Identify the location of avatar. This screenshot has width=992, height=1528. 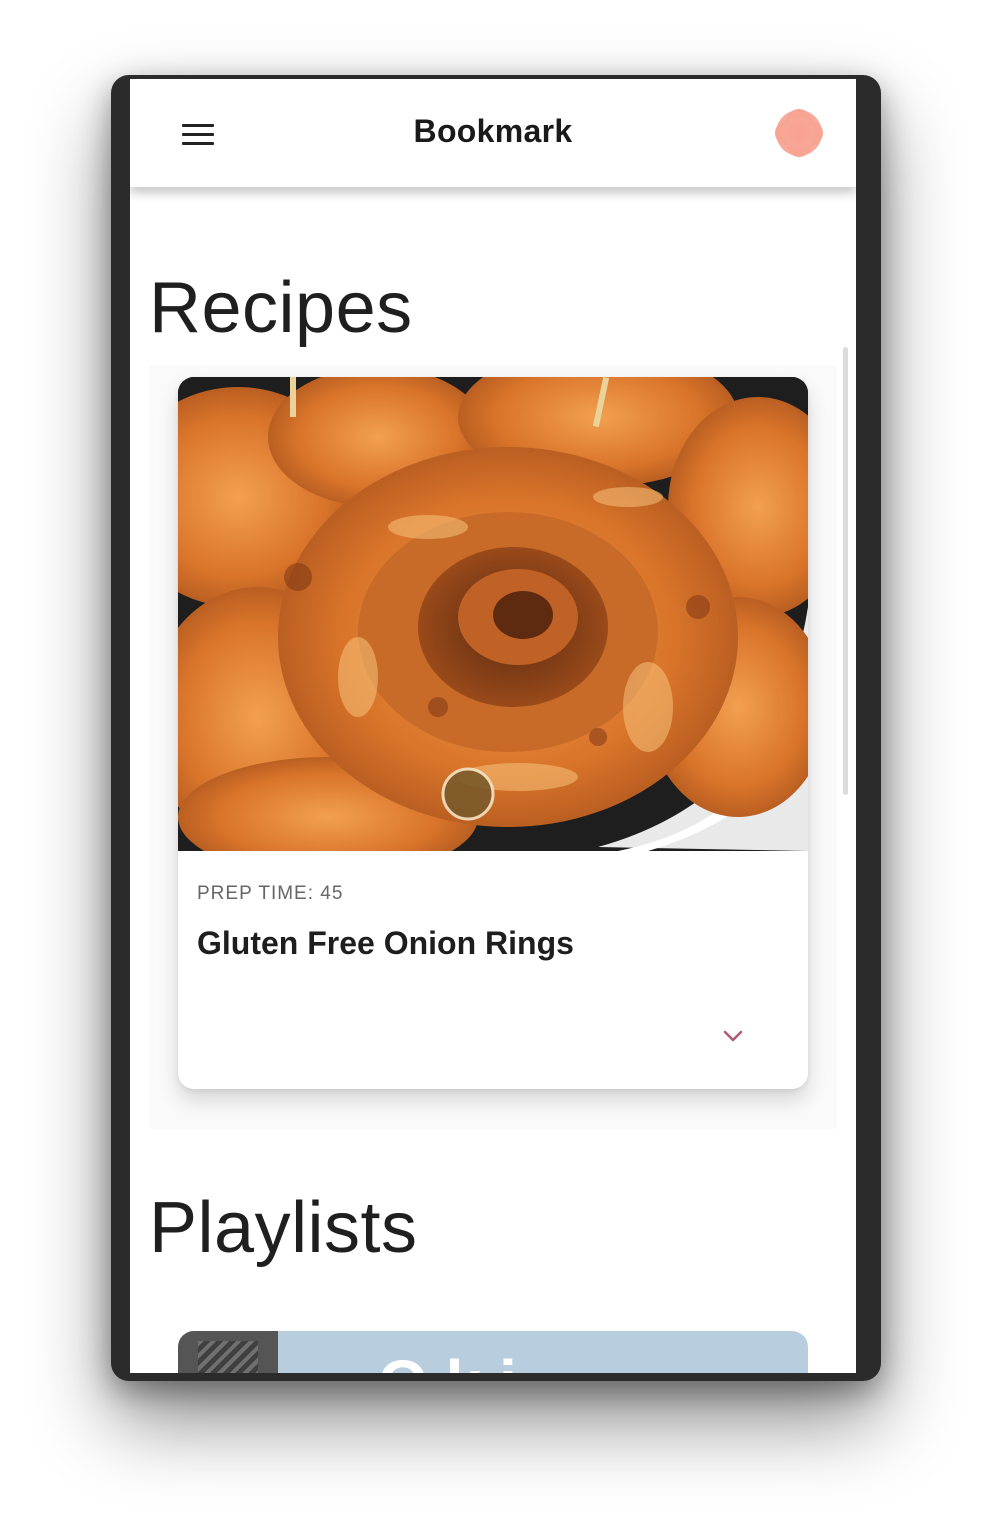
(799, 133).